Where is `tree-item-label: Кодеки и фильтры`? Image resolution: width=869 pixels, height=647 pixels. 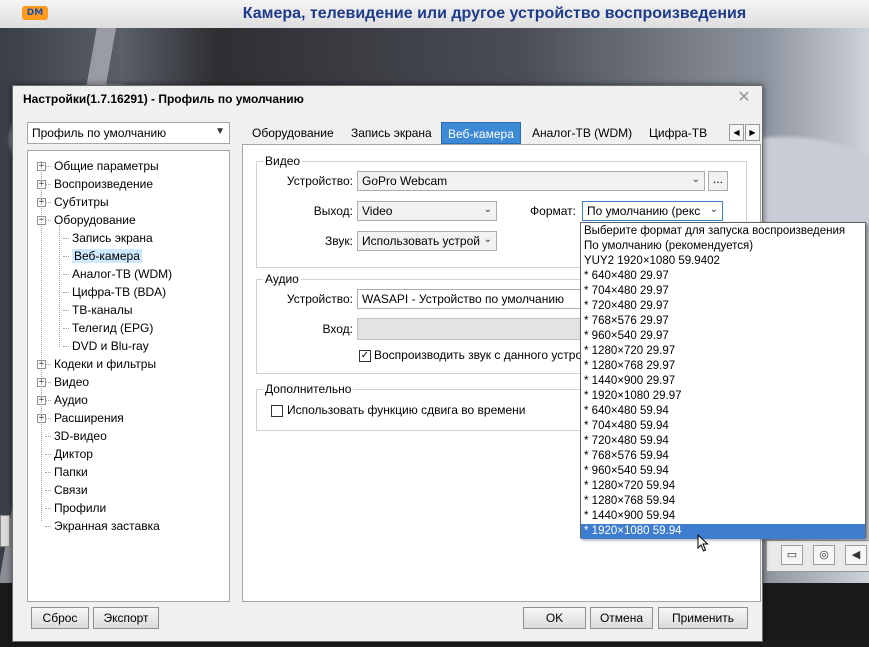
tree-item-label: Кодеки и фильтры is located at coordinates (105, 364).